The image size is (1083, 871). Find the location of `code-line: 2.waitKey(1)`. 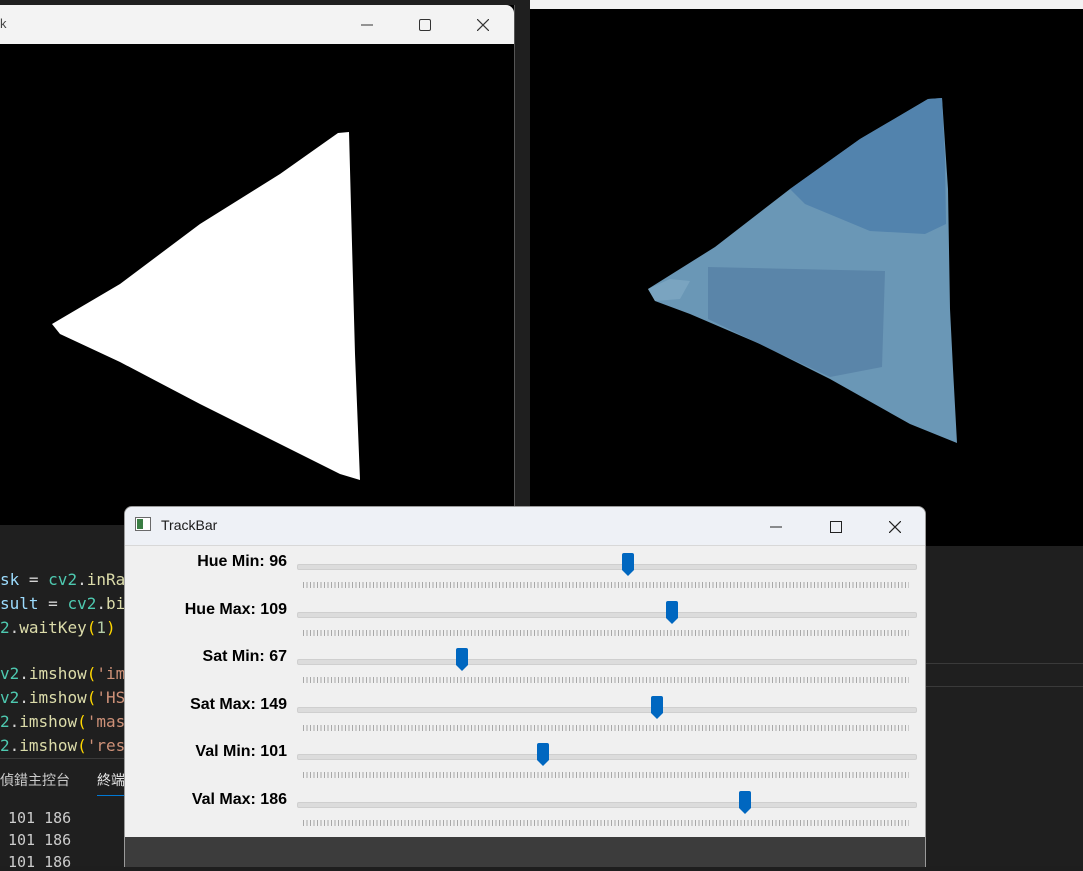

code-line: 2.waitKey(1) is located at coordinates (58, 627).